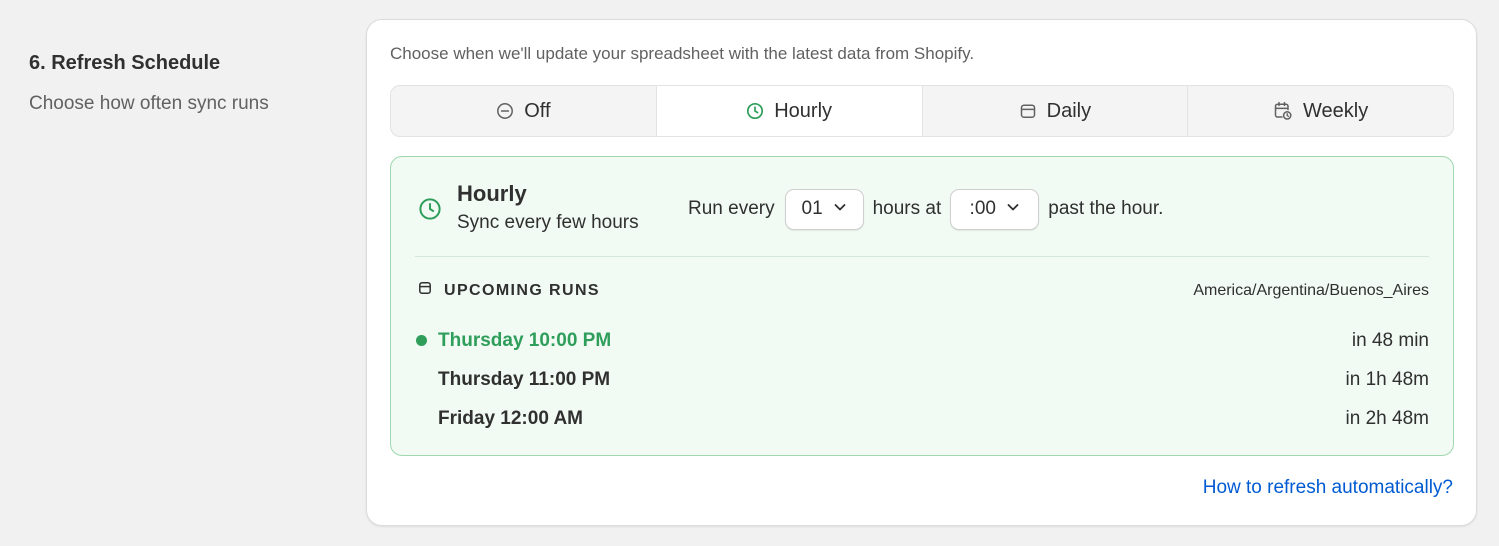  What do you see at coordinates (982, 208) in the screenshot?
I see `minute-value: :00` at bounding box center [982, 208].